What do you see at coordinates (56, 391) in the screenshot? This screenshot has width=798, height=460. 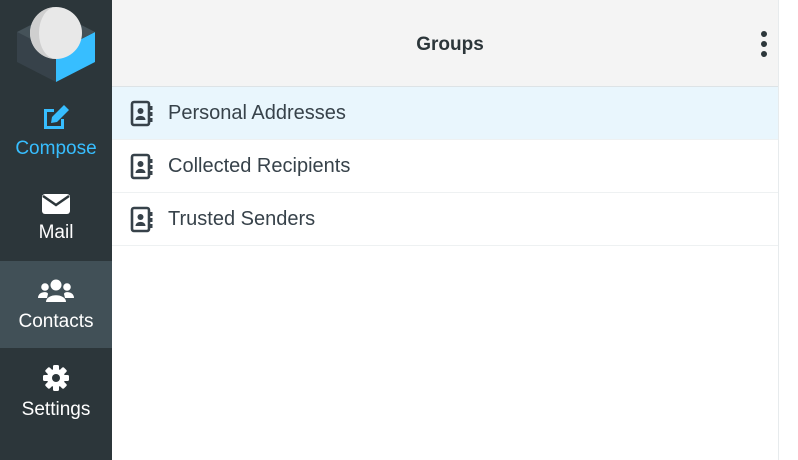 I see `nav-settings: Settings` at bounding box center [56, 391].